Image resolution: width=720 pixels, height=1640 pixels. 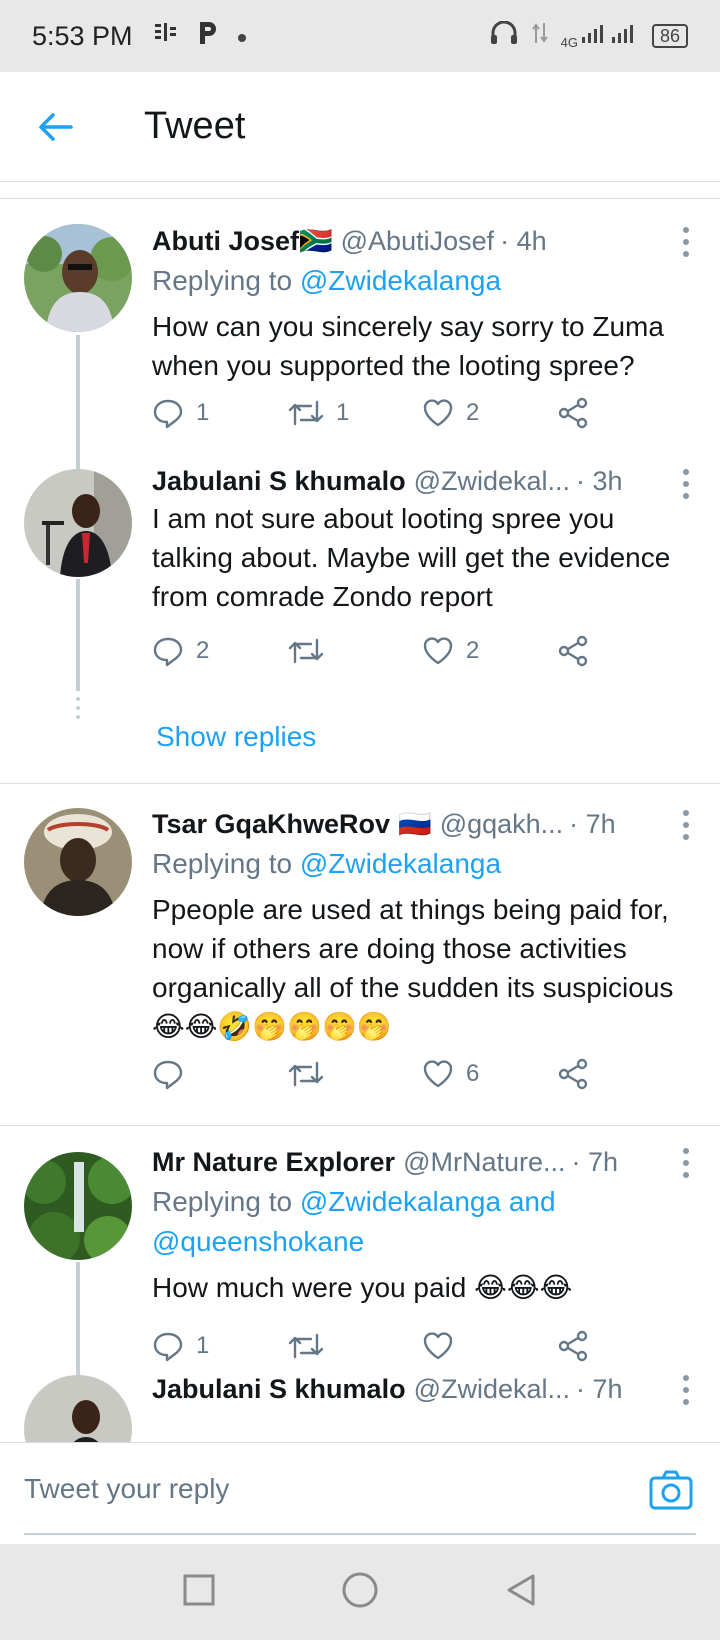 What do you see at coordinates (208, 36) in the screenshot?
I see `parking-icon` at bounding box center [208, 36].